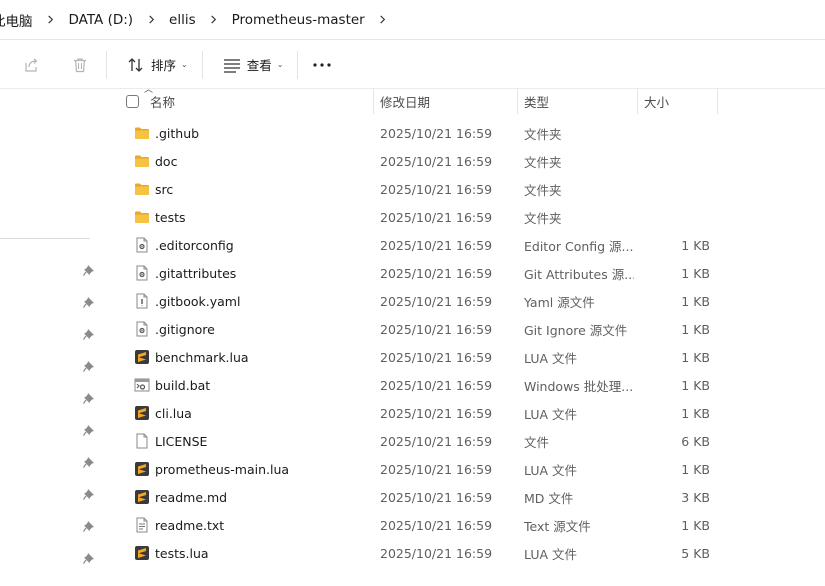  What do you see at coordinates (222, 469) in the screenshot?
I see `file-name: prometheus-main.lua` at bounding box center [222, 469].